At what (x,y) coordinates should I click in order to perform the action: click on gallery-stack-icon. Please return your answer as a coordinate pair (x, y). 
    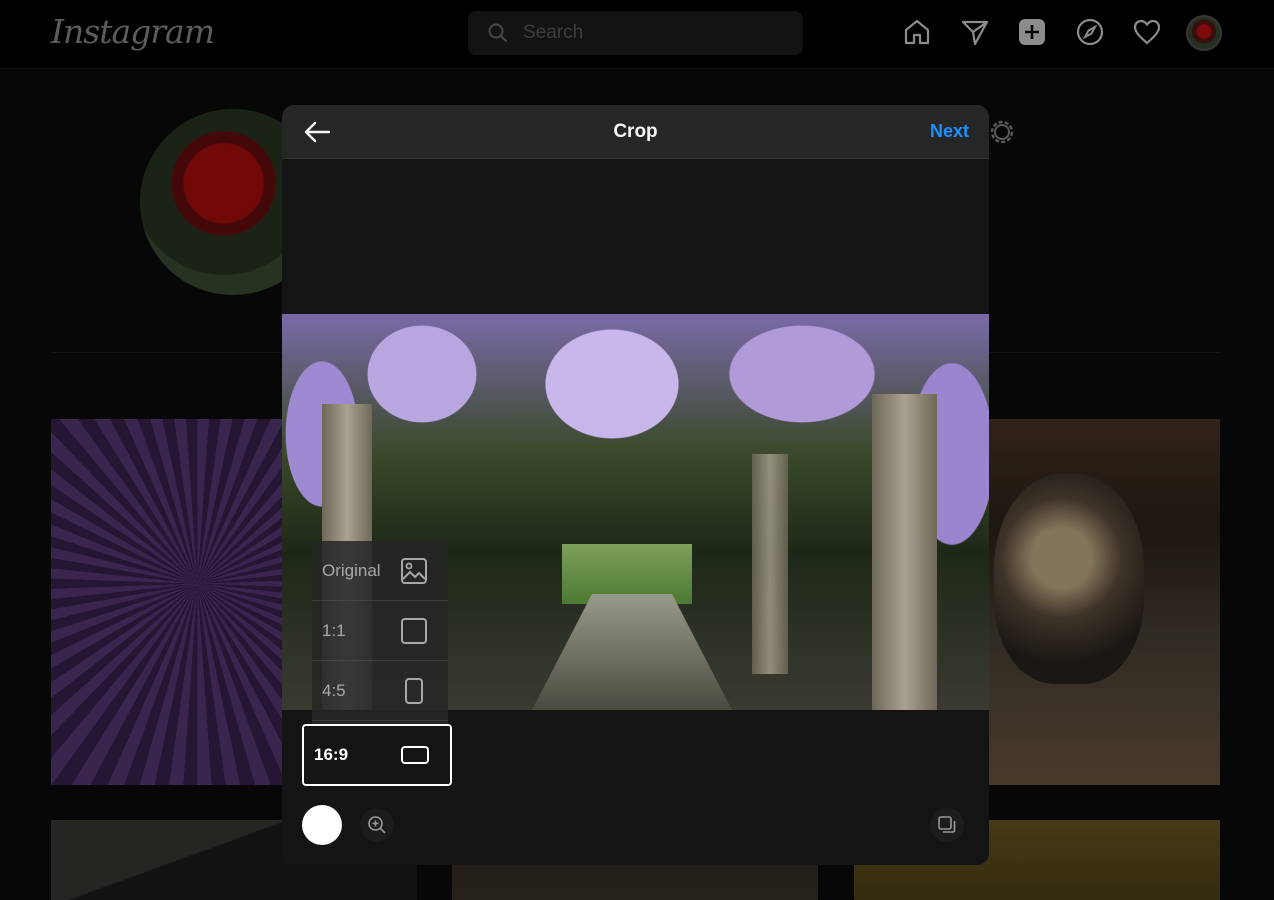
    Looking at the image, I should click on (947, 824).